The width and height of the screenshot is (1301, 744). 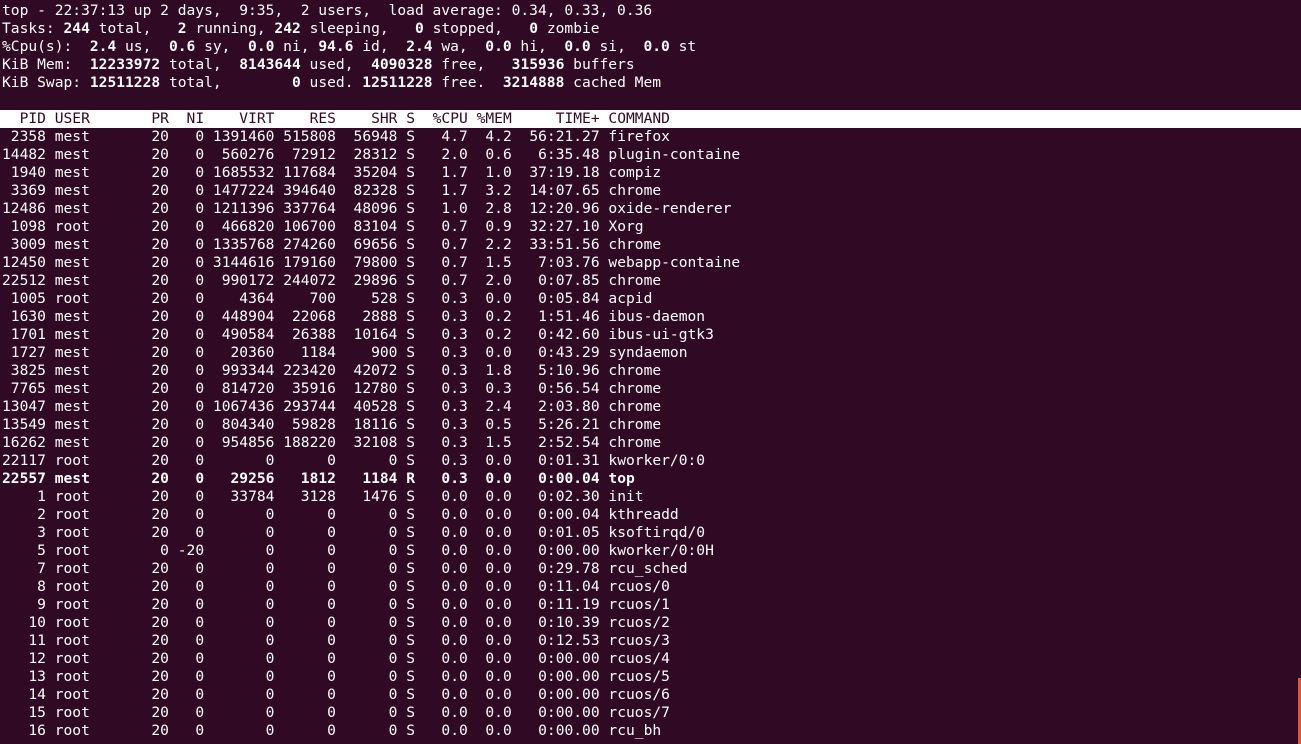 I want to click on cell-pid: 22117, so click(x=24, y=460).